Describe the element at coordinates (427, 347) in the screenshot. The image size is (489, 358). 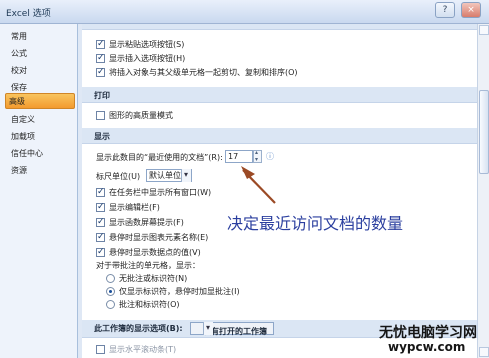
I see `watermark-url: wypcw.com` at that location.